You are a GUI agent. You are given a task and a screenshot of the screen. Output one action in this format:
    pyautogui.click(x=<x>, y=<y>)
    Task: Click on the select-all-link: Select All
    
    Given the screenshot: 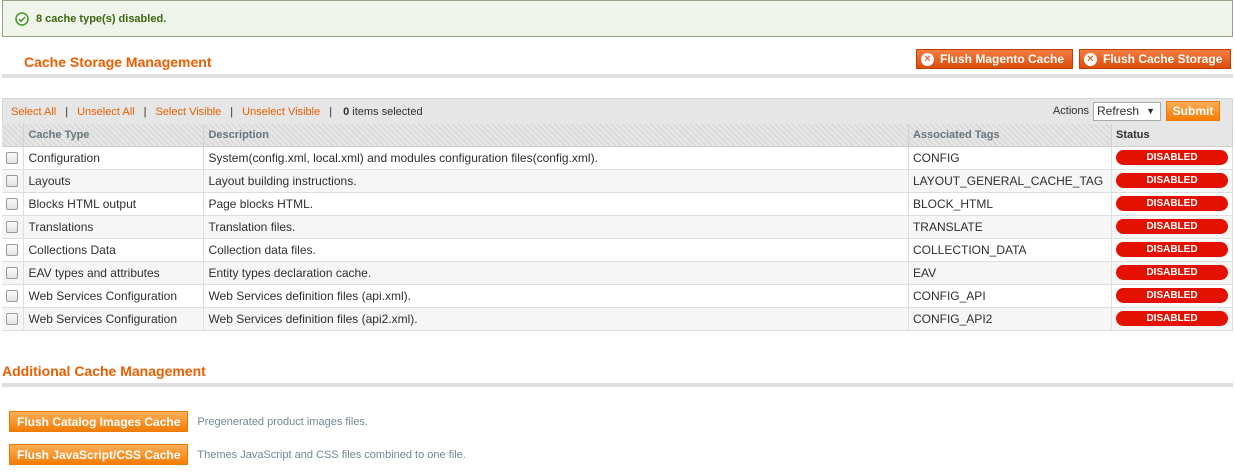 What is the action you would take?
    pyautogui.click(x=33, y=112)
    